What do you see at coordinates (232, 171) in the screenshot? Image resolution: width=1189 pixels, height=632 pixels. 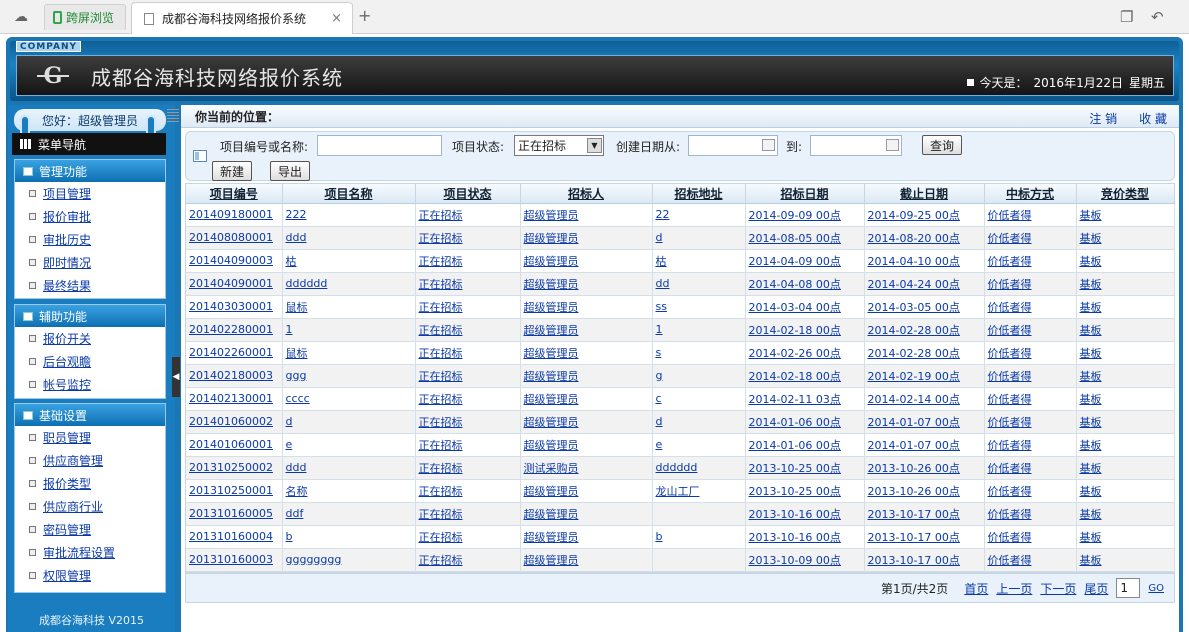 I see `new-button: 新建` at bounding box center [232, 171].